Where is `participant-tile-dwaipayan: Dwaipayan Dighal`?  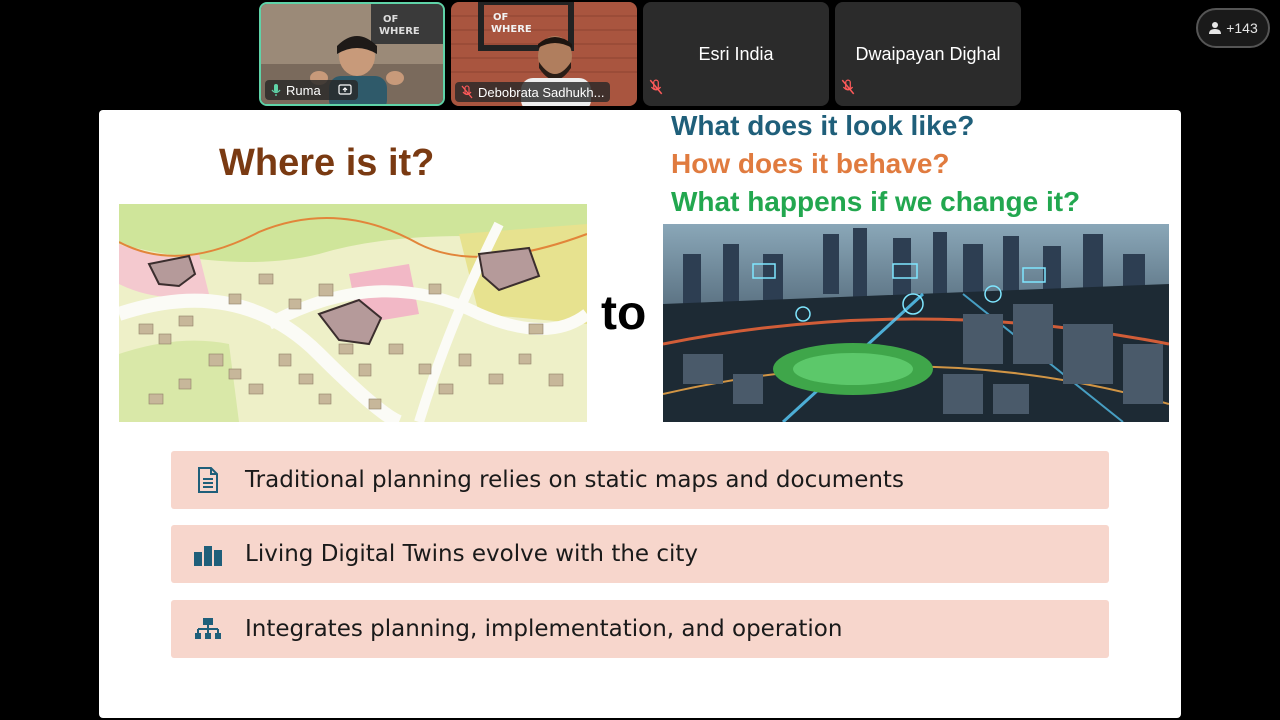
participant-tile-dwaipayan: Dwaipayan Dighal is located at coordinates (928, 54).